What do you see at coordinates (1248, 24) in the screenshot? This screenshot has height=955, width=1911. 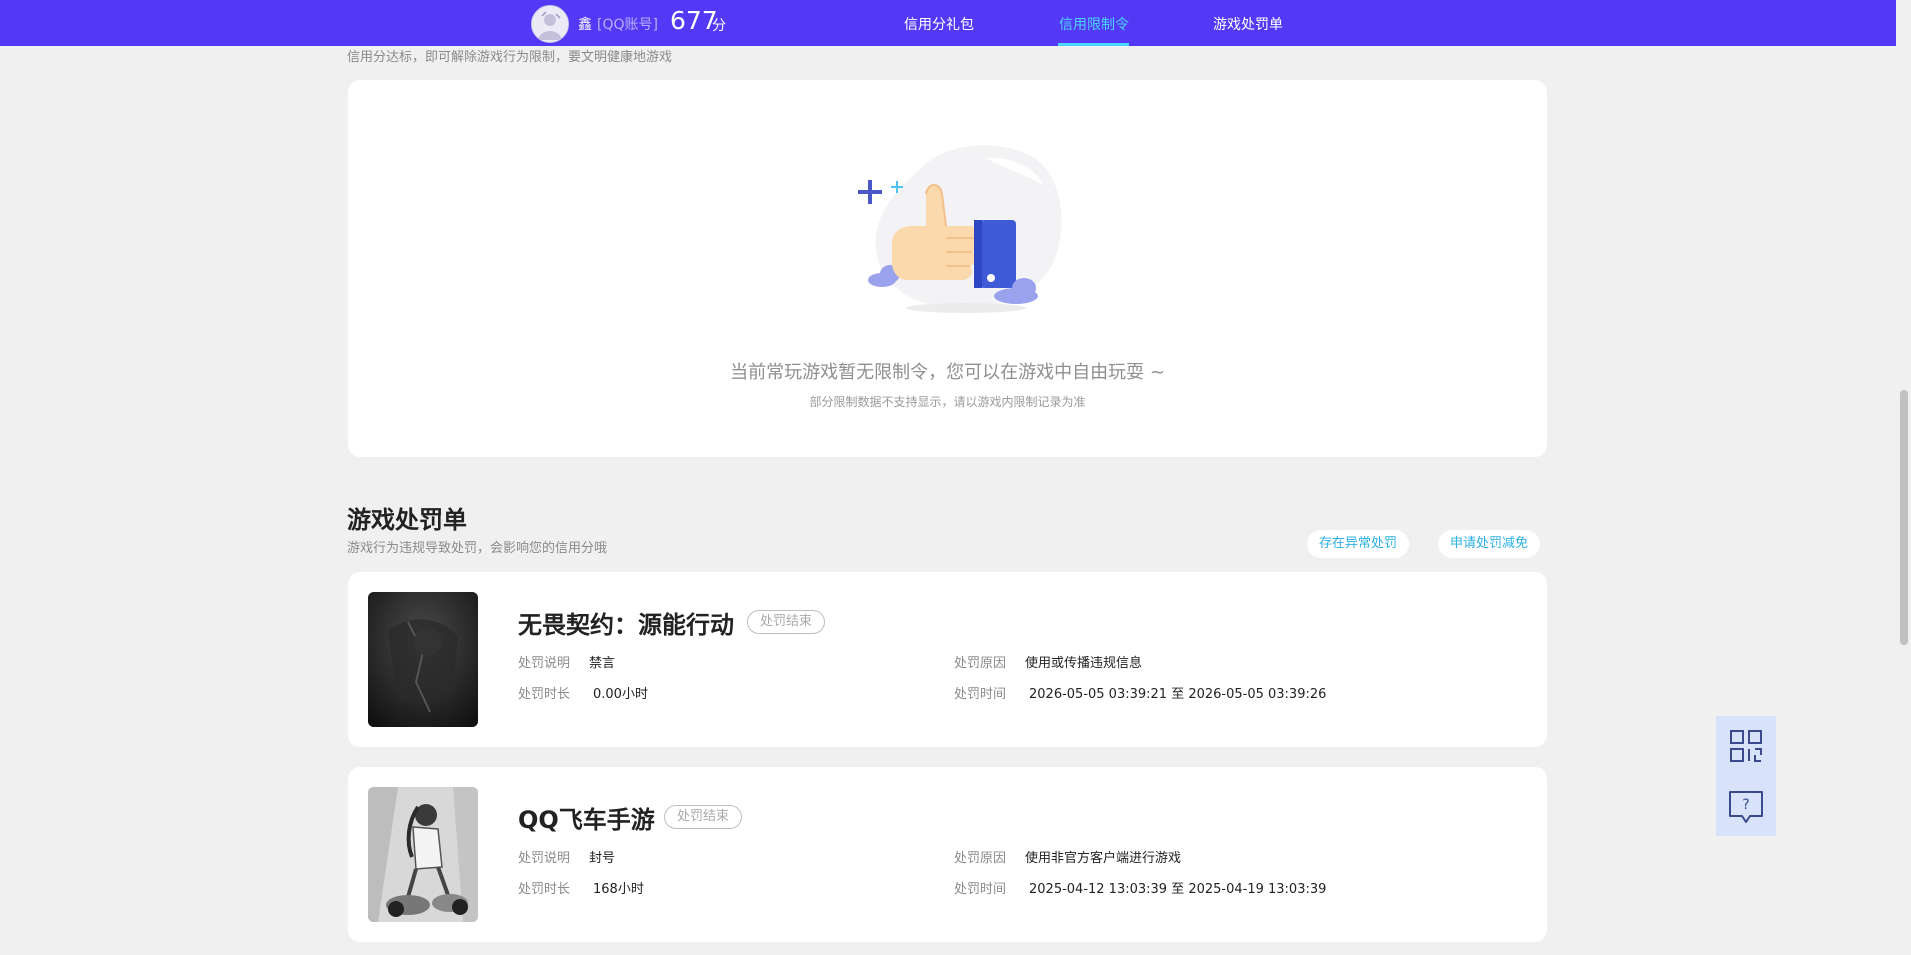 I see `nav-game-penalty: 游戏处罚单` at bounding box center [1248, 24].